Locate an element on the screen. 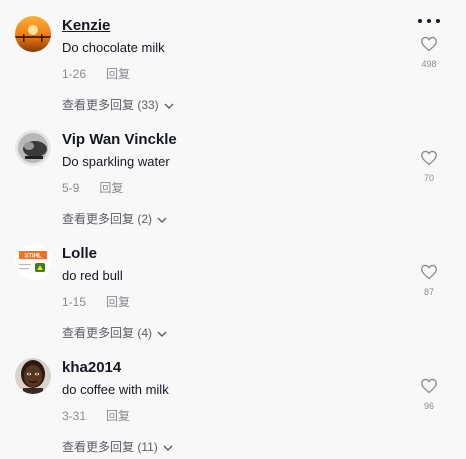 Image resolution: width=466 pixels, height=459 pixels. comment-meta: 5-9 回复 is located at coordinates (92, 187).